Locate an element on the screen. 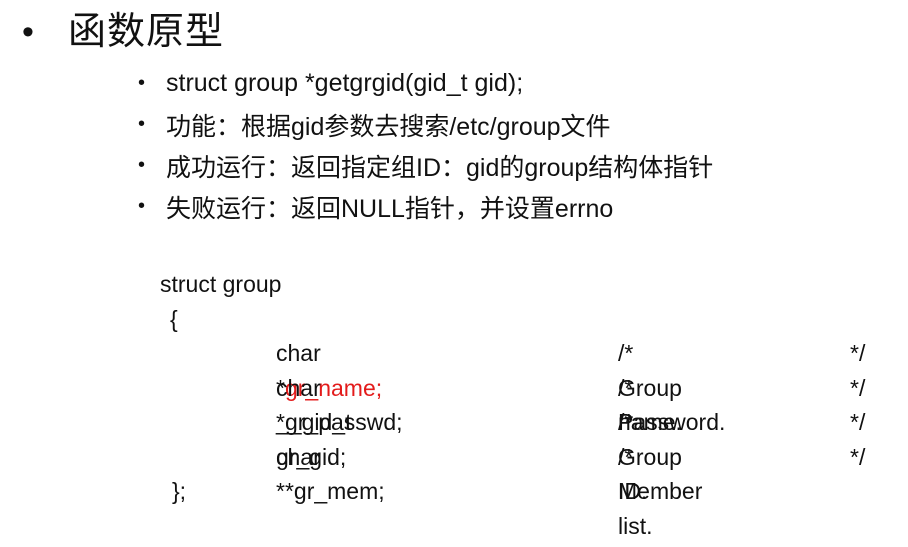 This screenshot has height=547, width=908. slide-title-row: • 函数原型 is located at coordinates (123, 32).